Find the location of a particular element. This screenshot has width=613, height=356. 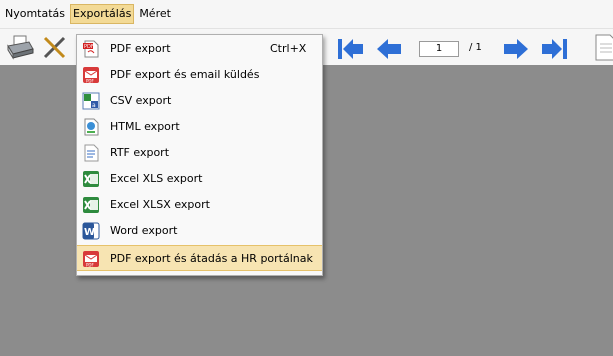

svg-text: a is located at coordinates (94, 105).